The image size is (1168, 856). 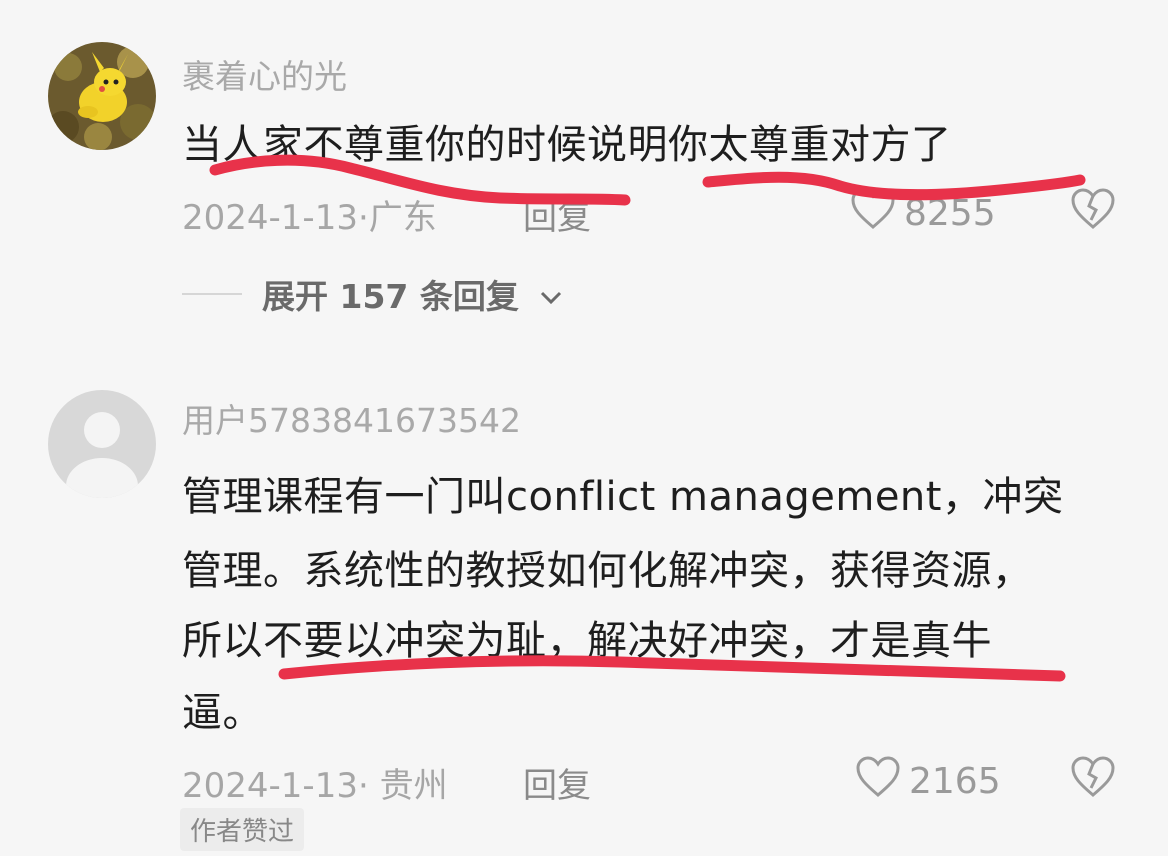 I want to click on divider-line, so click(x=212, y=294).